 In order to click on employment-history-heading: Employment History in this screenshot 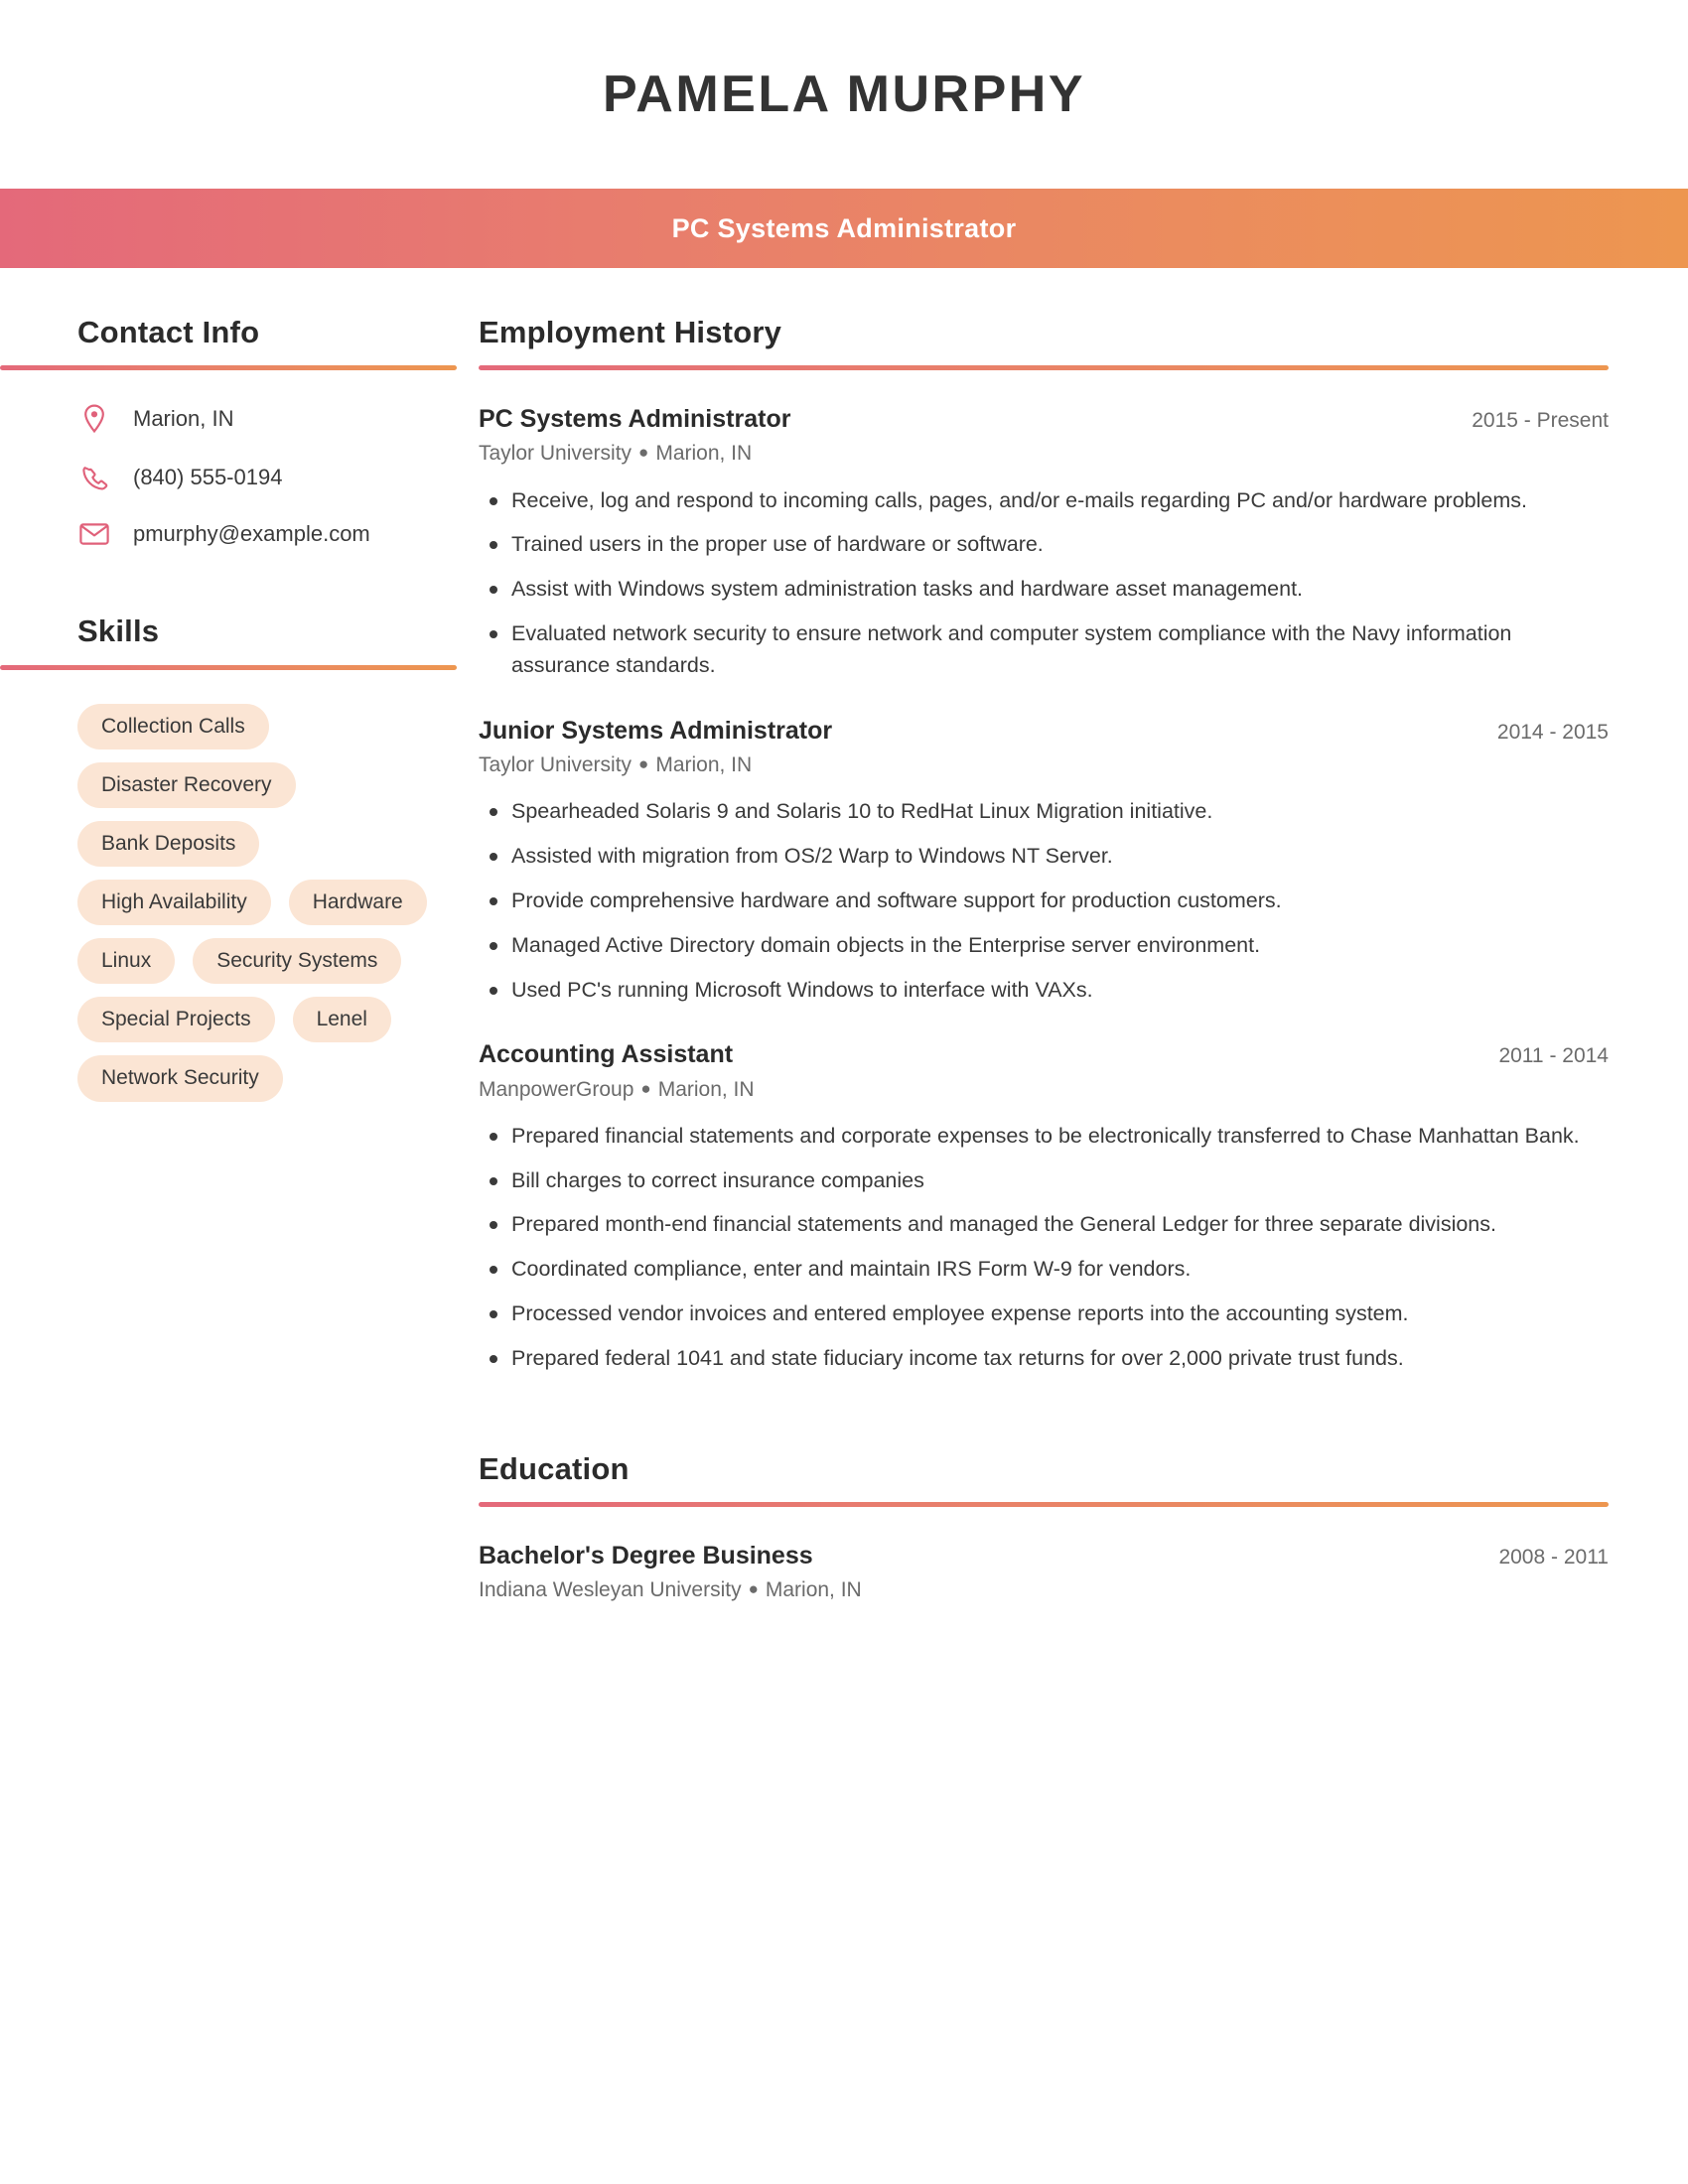, I will do `click(630, 332)`.